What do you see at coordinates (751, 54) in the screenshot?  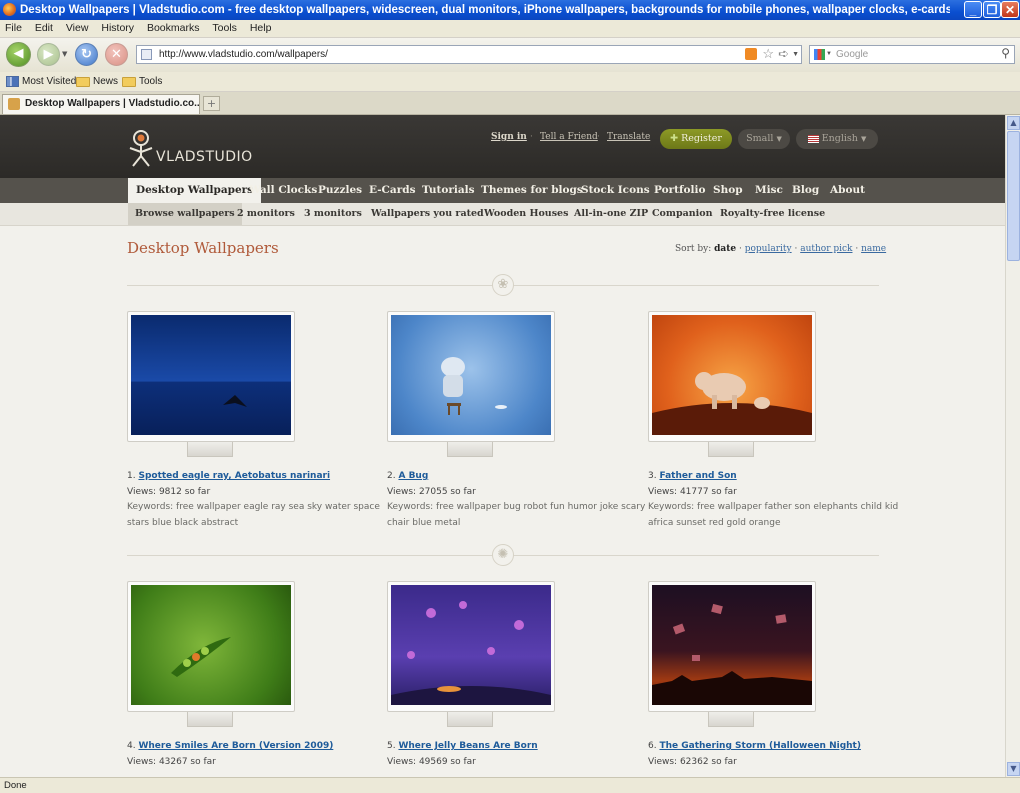 I see `rss-icon` at bounding box center [751, 54].